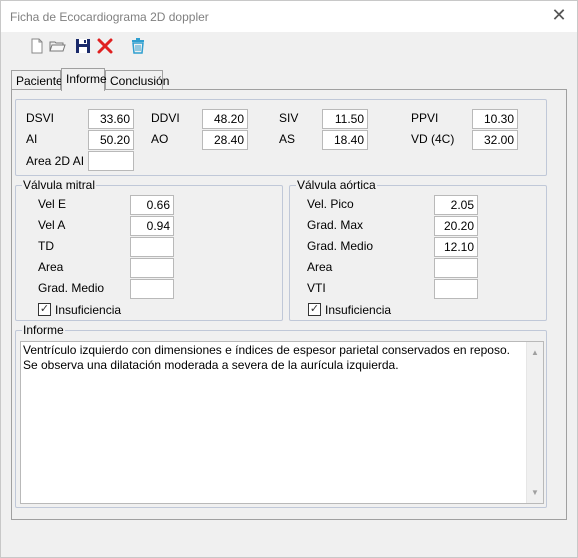 The image size is (578, 558). Describe the element at coordinates (495, 119) in the screenshot. I see `ppvi-input: 10.30` at that location.